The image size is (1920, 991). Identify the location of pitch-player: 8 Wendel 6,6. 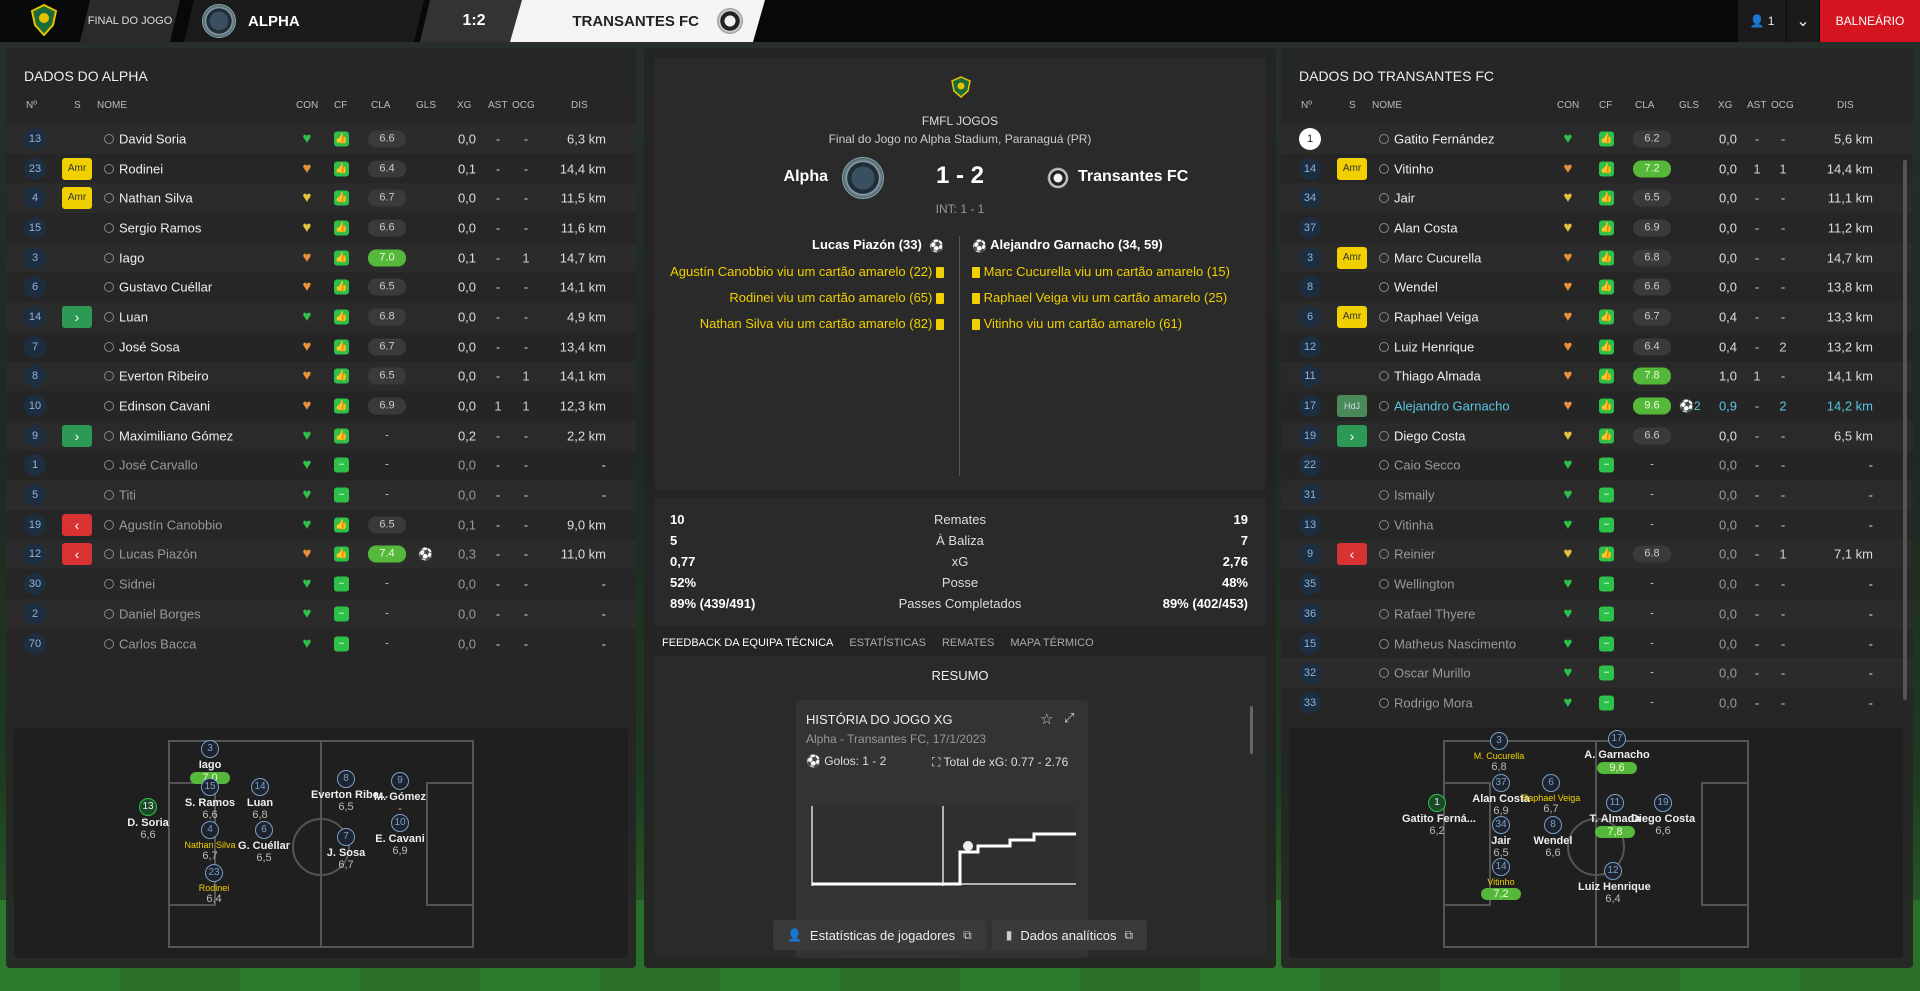
(1553, 837).